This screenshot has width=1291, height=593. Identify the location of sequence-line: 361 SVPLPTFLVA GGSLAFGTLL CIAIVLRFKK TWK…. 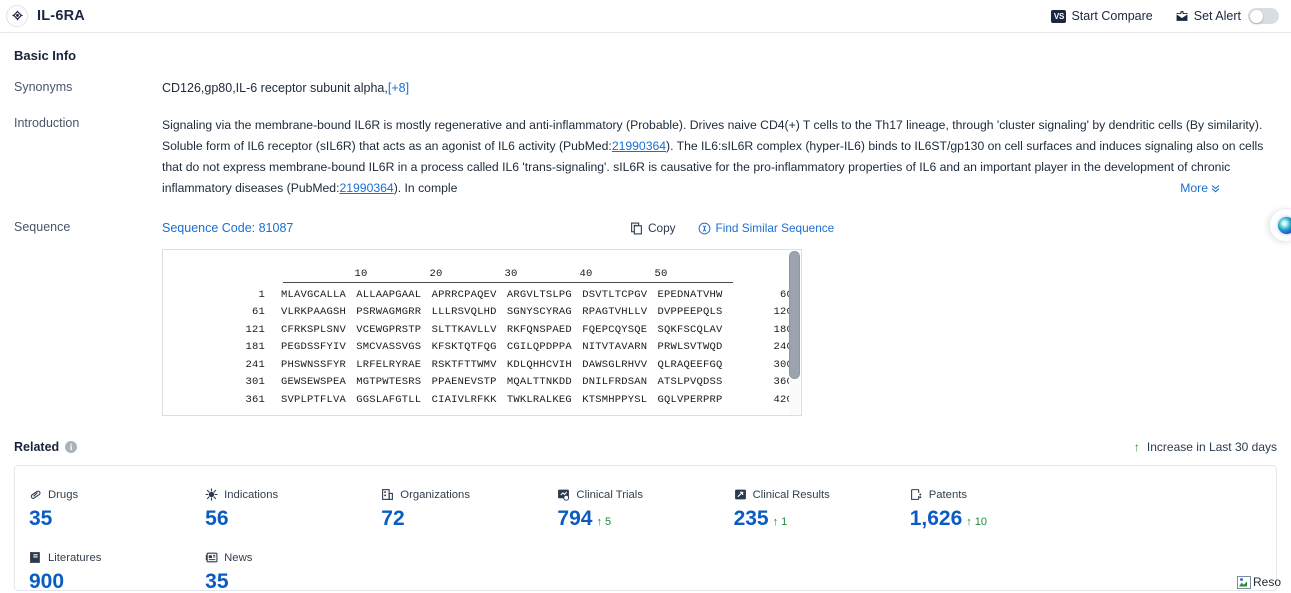
(482, 400).